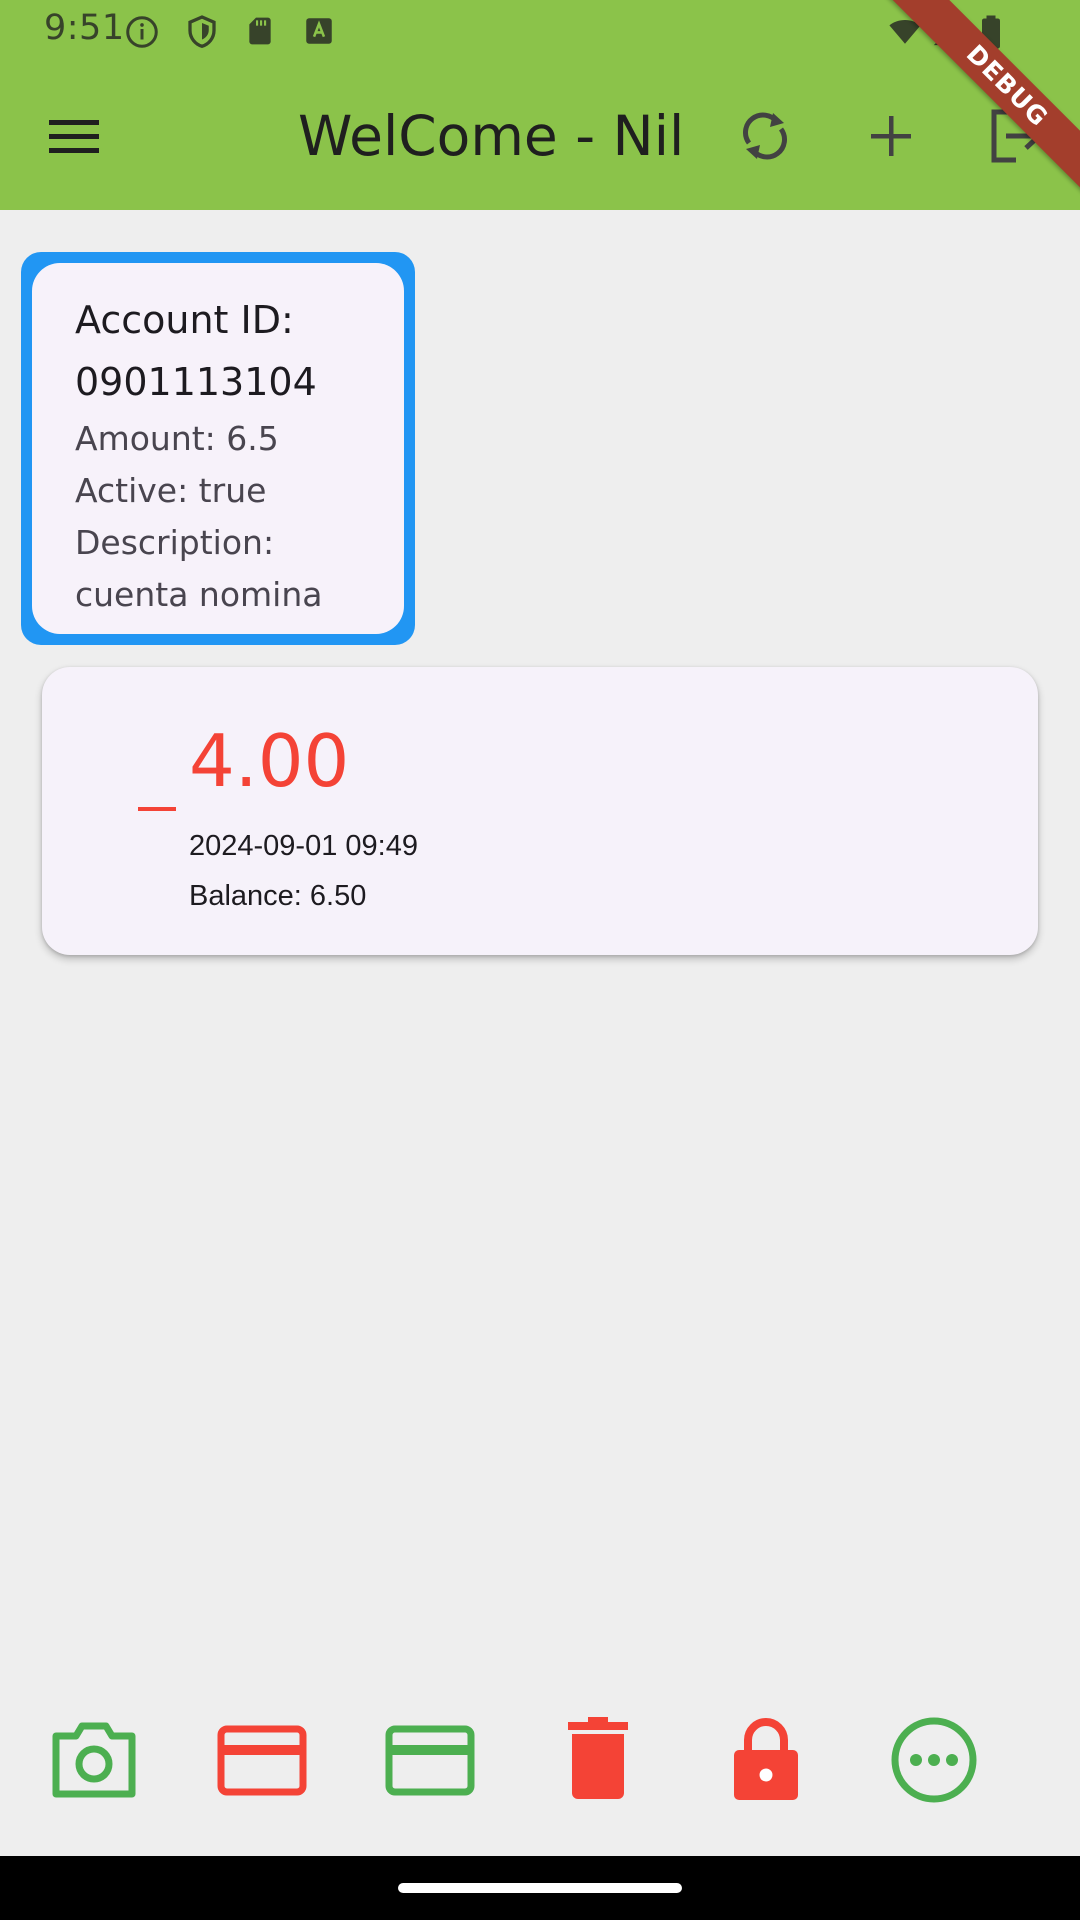  Describe the element at coordinates (202, 31) in the screenshot. I see `shield-icon` at that location.